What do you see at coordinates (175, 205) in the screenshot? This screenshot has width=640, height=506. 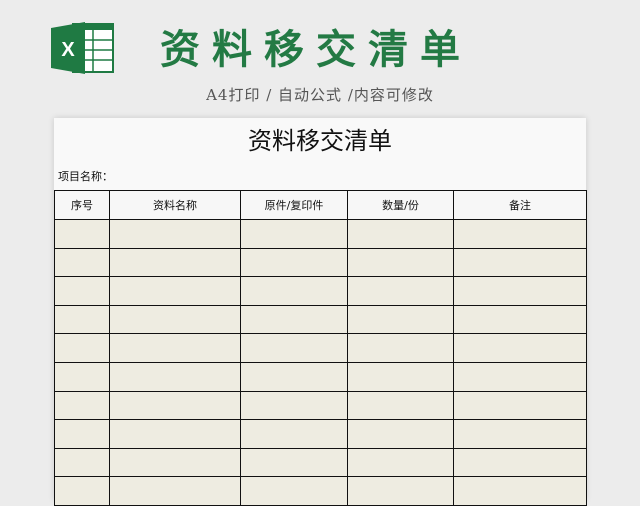 I see `column-header: 资料名称` at bounding box center [175, 205].